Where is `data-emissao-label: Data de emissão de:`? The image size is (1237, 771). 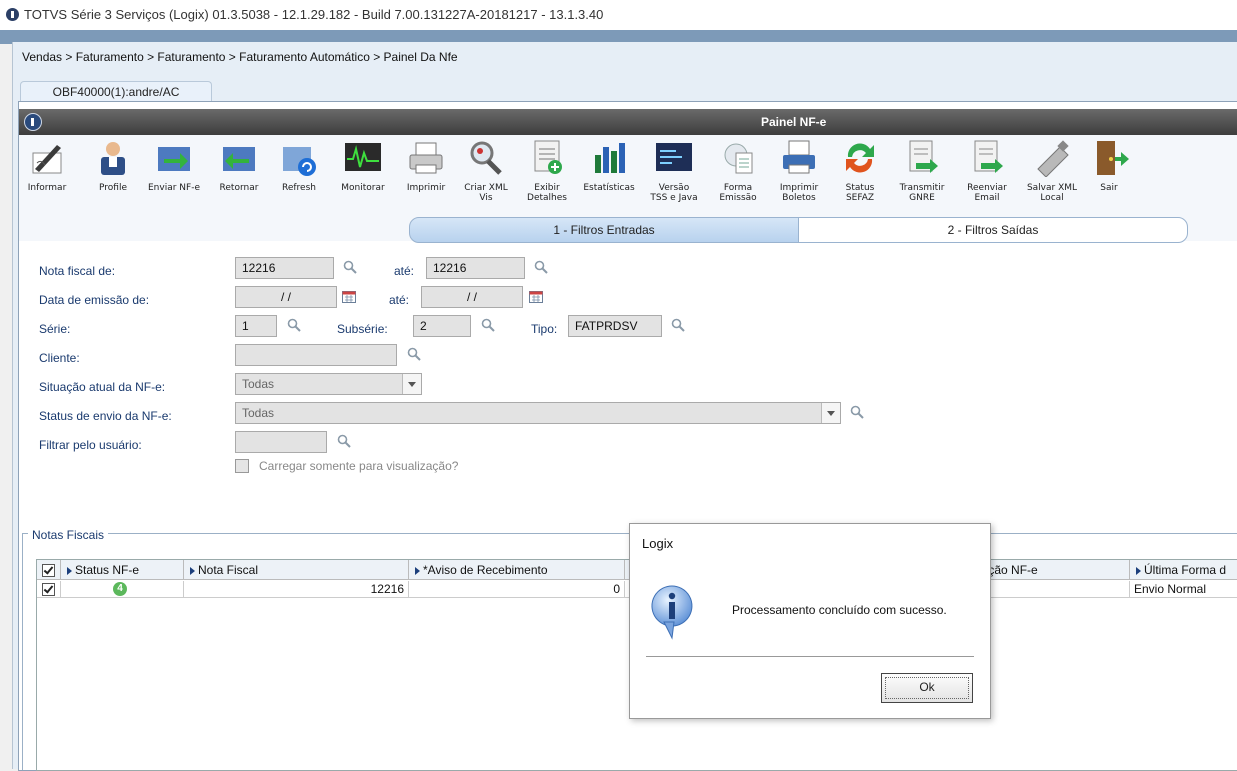
data-emissao-label: Data de emissão de: is located at coordinates (94, 300).